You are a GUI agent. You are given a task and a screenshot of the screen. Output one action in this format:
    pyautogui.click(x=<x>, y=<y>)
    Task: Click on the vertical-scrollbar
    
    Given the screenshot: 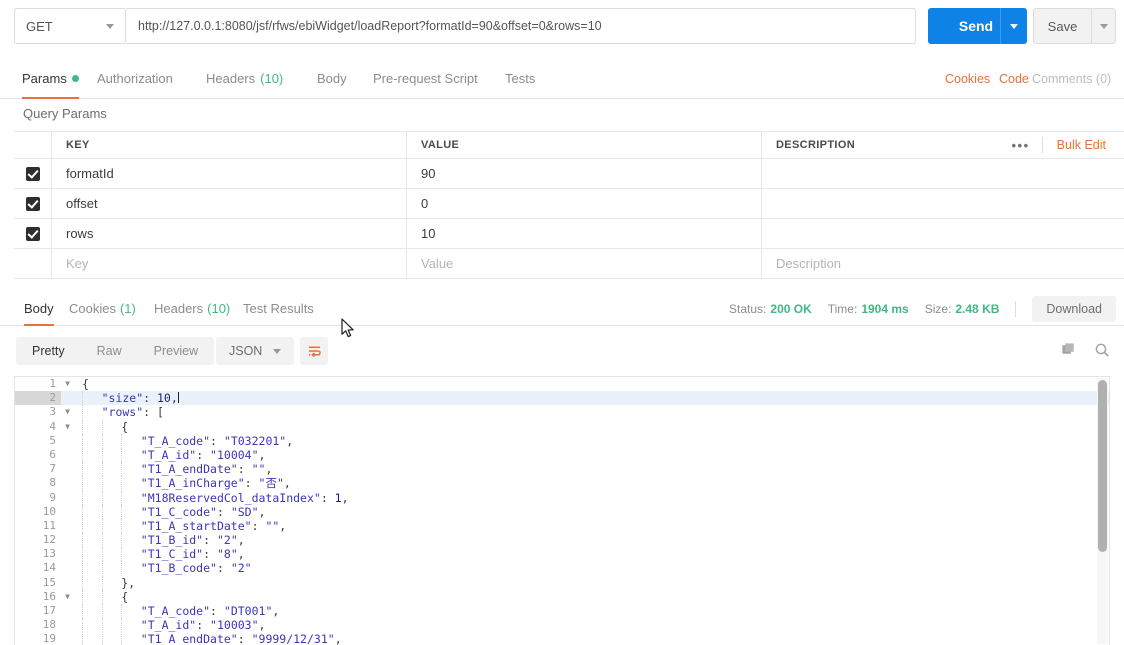 What is the action you would take?
    pyautogui.click(x=1102, y=511)
    